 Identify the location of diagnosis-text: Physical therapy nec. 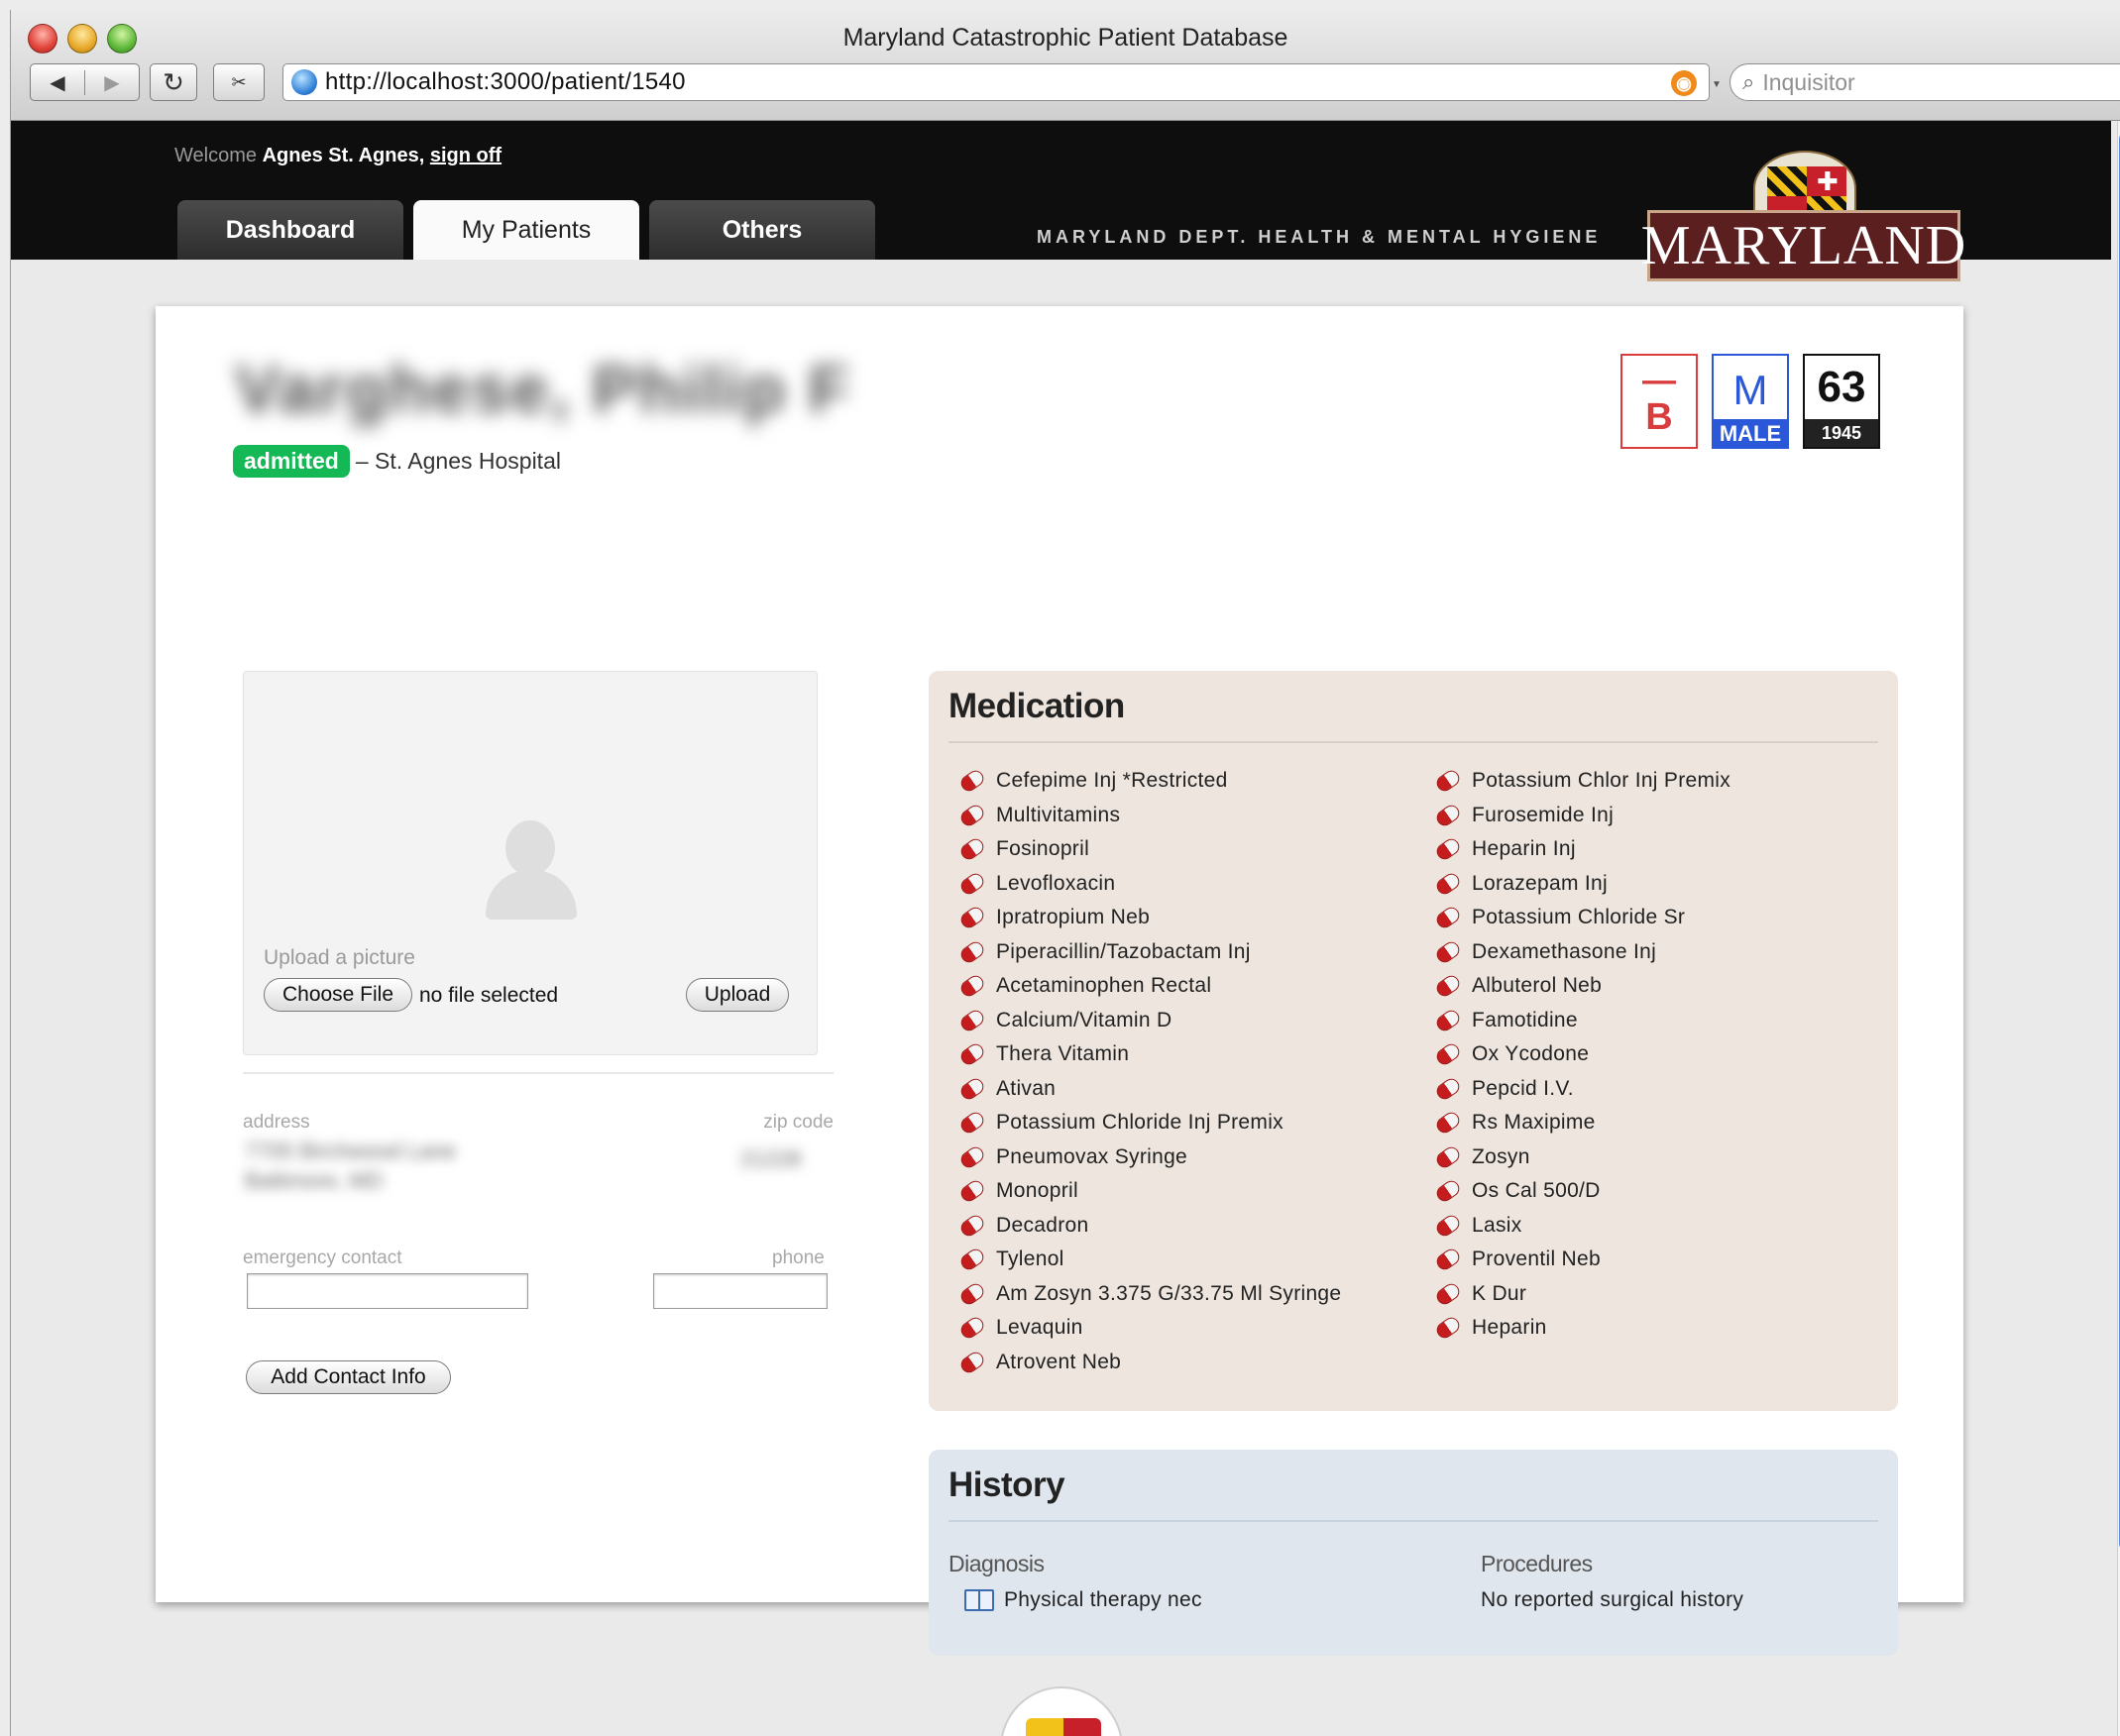
(1103, 1599).